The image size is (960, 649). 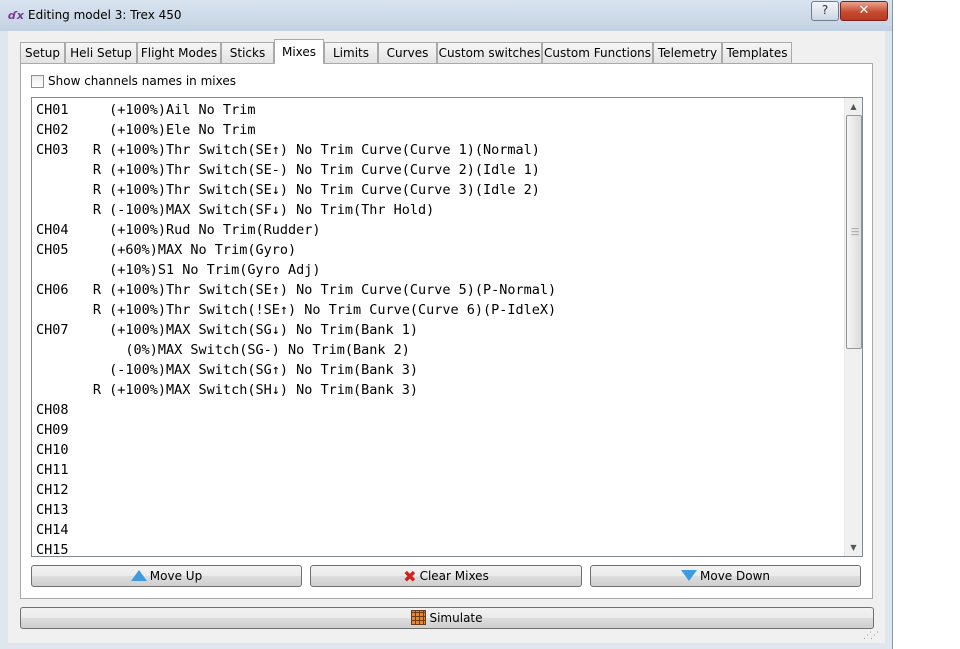 I want to click on mix-row: CH12, so click(x=296, y=490).